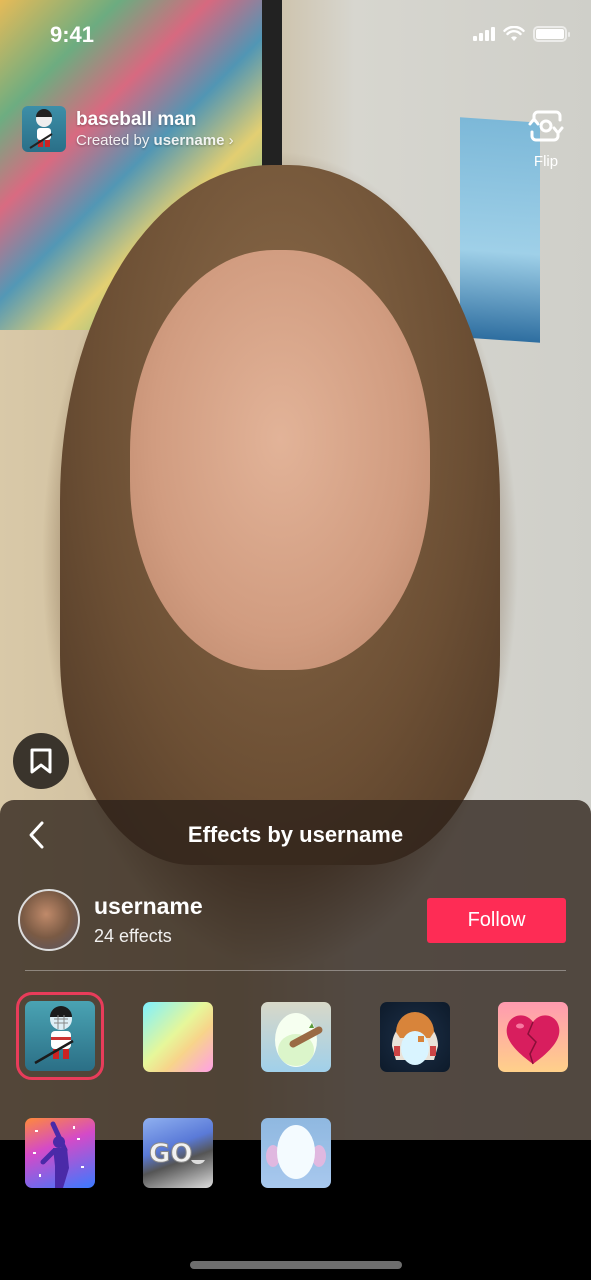 The height and width of the screenshot is (1280, 591). I want to click on egg-bat-icon, so click(299, 1040).